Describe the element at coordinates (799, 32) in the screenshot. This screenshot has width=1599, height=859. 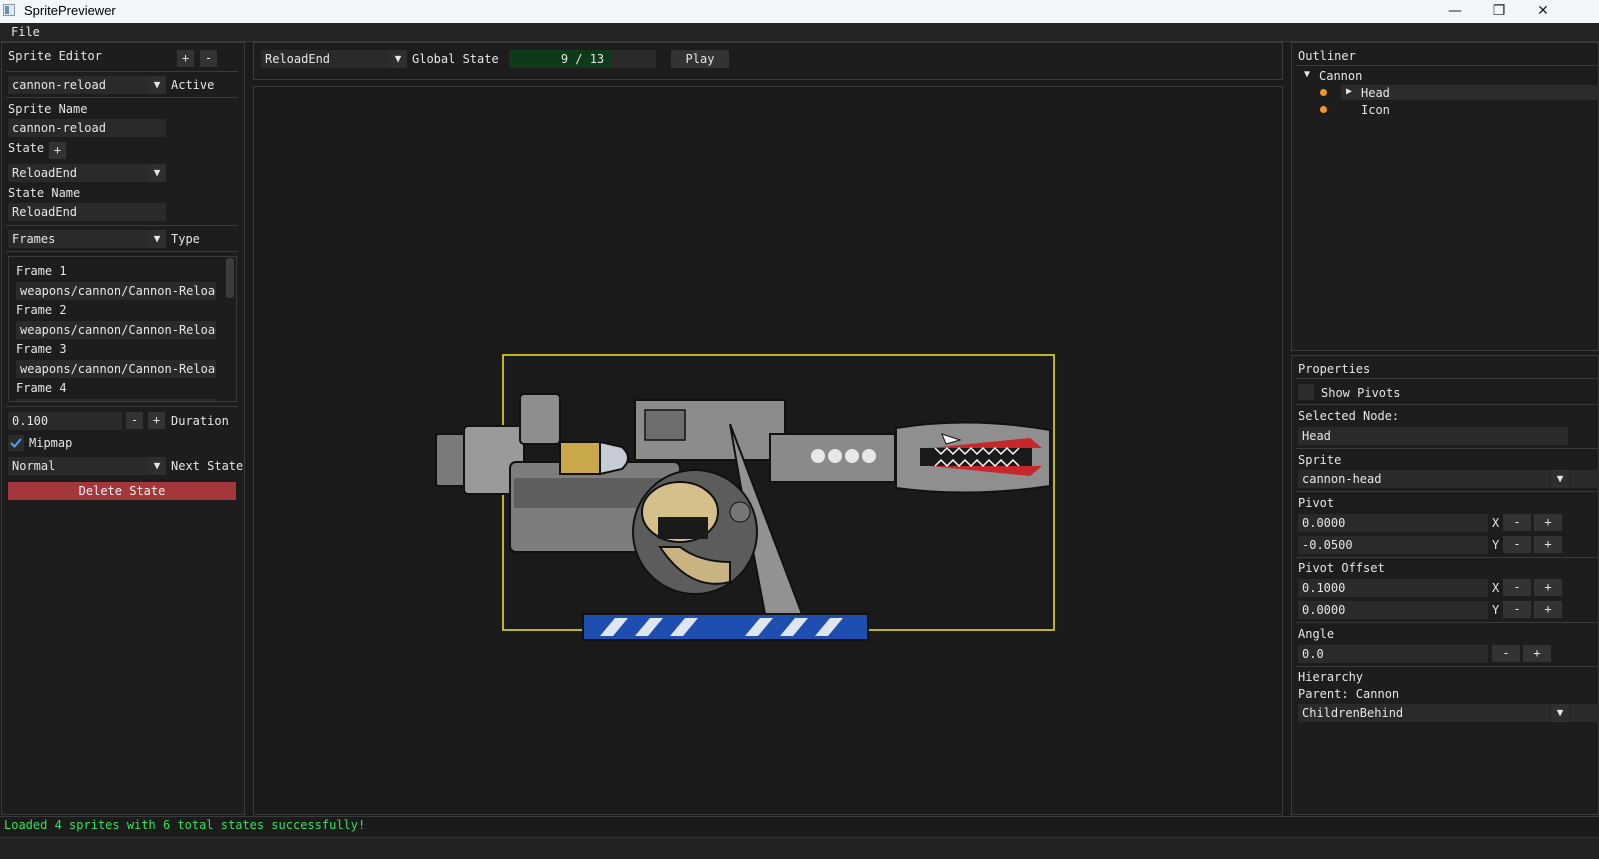
I see `menu-bar` at that location.